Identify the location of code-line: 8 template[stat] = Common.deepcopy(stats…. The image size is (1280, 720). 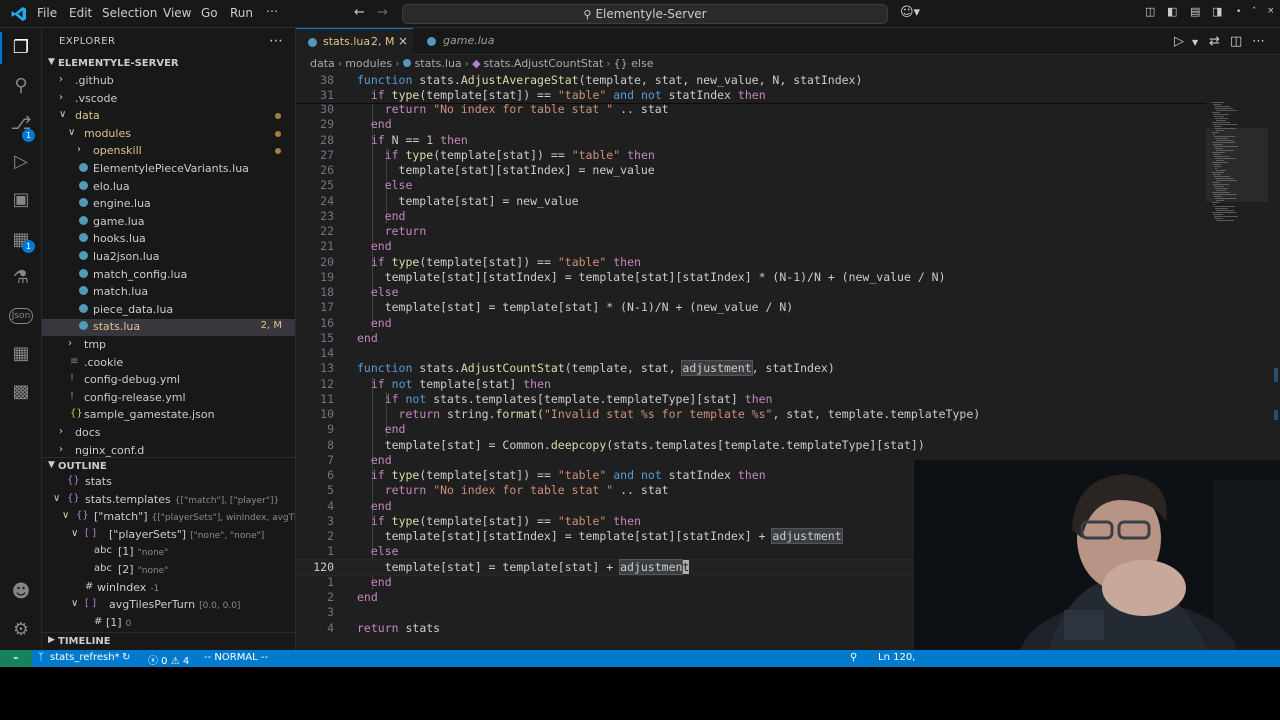
(751, 445).